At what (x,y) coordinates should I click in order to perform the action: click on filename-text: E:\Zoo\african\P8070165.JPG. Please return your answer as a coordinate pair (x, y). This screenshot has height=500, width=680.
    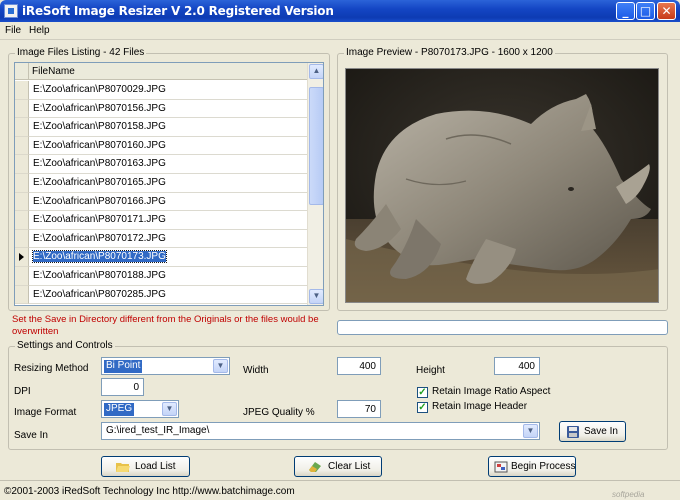
    Looking at the image, I should click on (99, 182).